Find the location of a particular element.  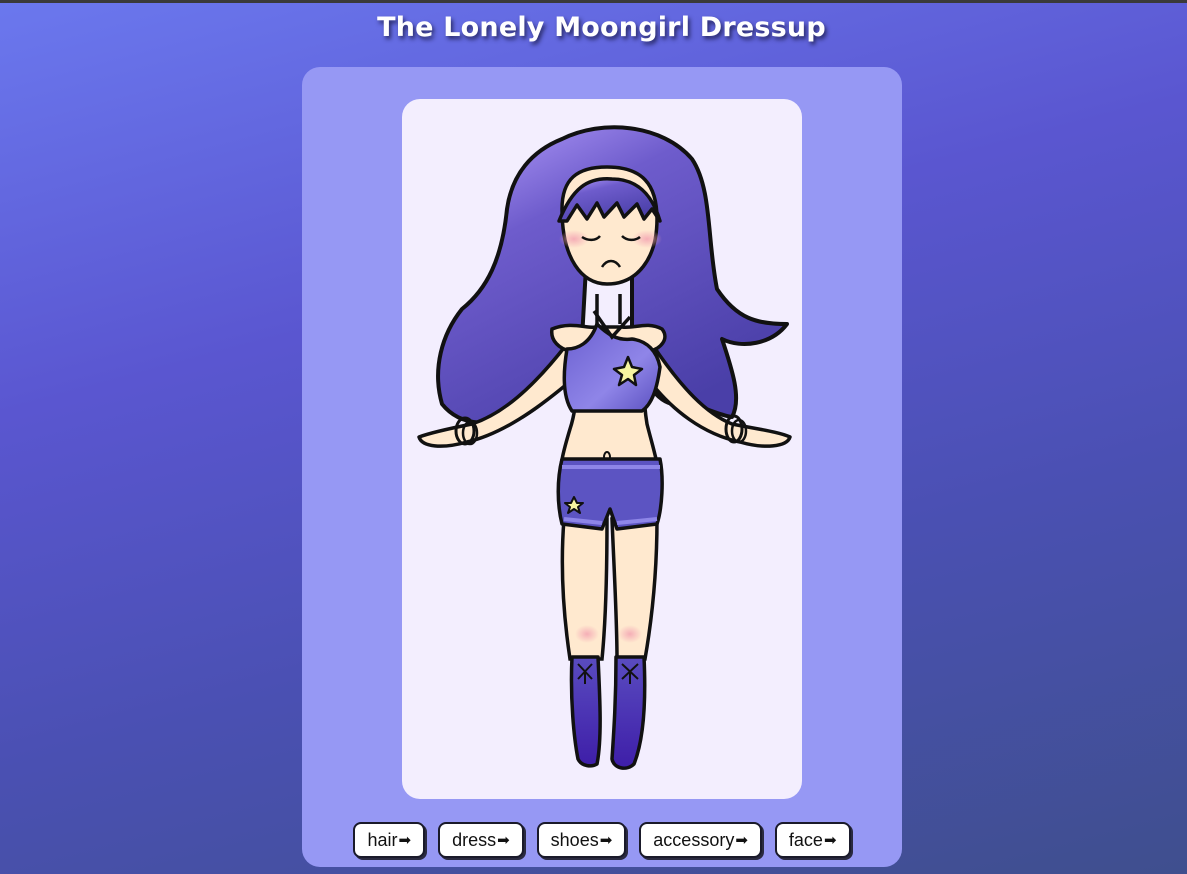

shoes-button: shoes ➡ is located at coordinates (581, 840).